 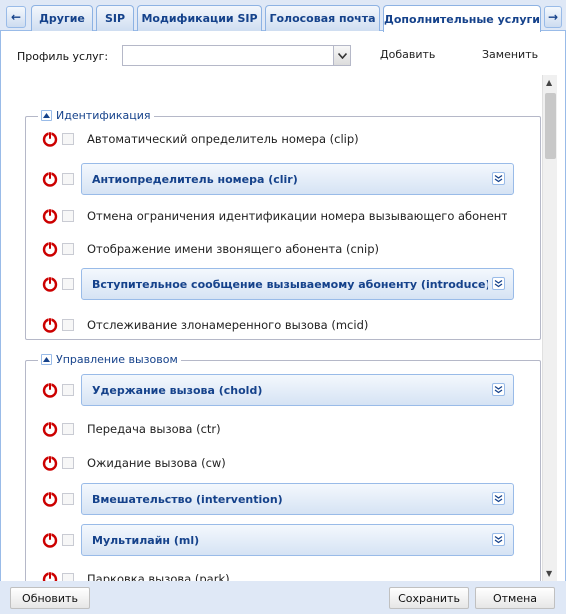 I want to click on service-row: Парковка вызова (park), so click(x=275, y=576).